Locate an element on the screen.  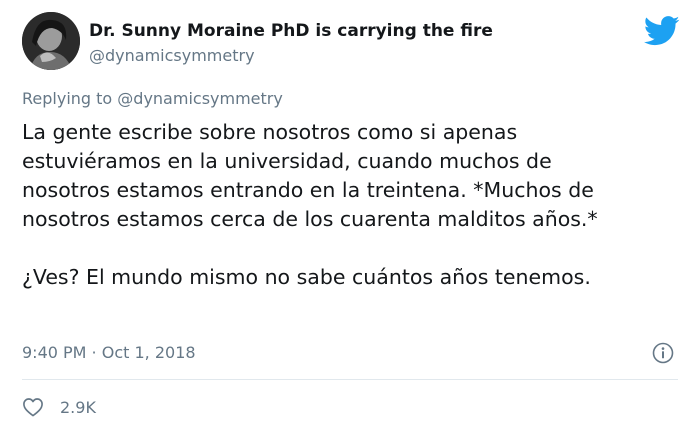
tweet-timestamp: 9:40 PM · Oct 1, 2018 is located at coordinates (109, 352).